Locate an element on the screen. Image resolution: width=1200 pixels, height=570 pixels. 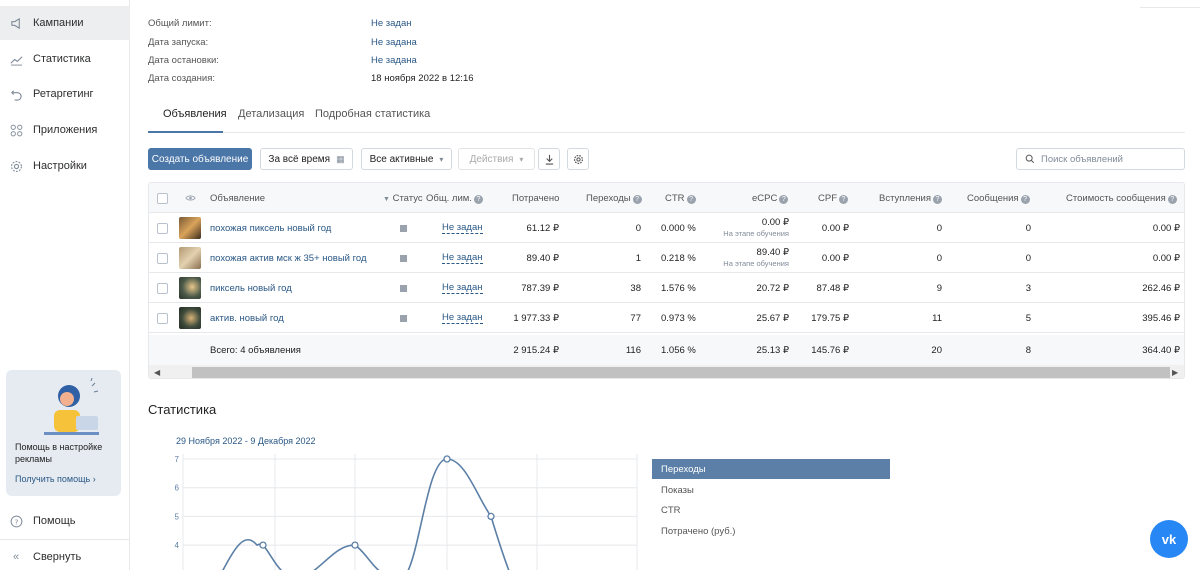
clicks-value: 1 is located at coordinates (638, 258).